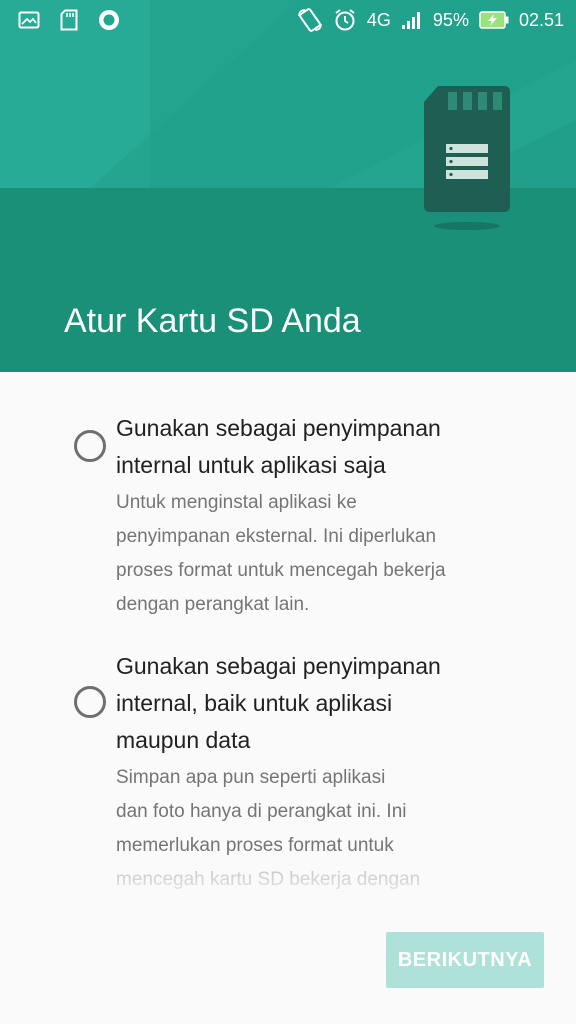 Image resolution: width=576 pixels, height=1024 pixels. I want to click on battery-charging-icon, so click(494, 20).